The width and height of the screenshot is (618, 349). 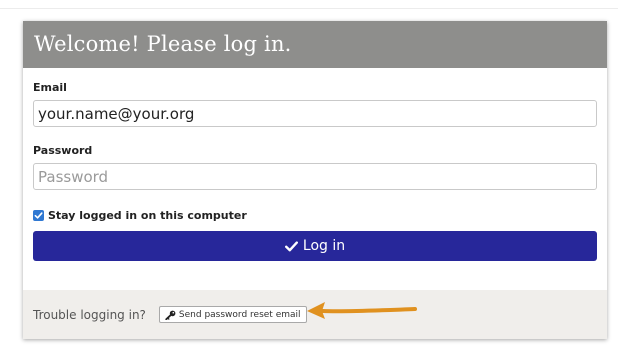 What do you see at coordinates (291, 246) in the screenshot?
I see `check-icon` at bounding box center [291, 246].